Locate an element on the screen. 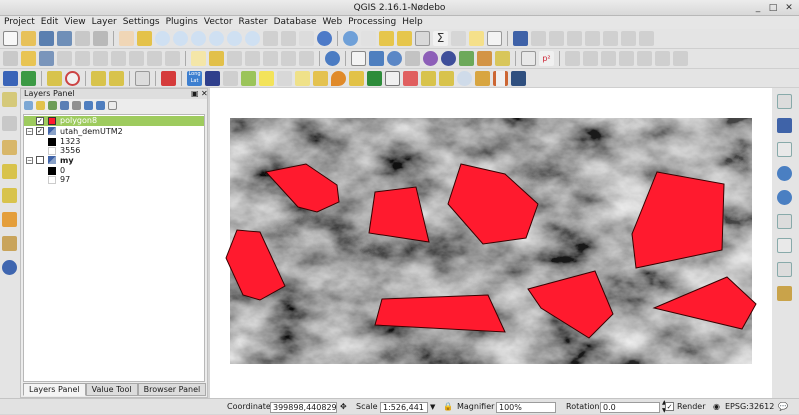 The width and height of the screenshot is (799, 415). menu-project: Project is located at coordinates (19, 22).